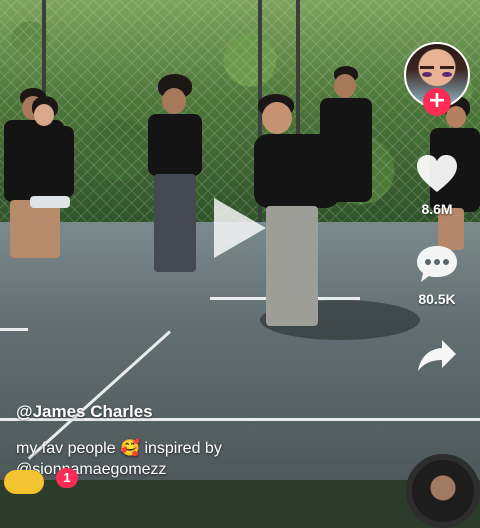  What do you see at coordinates (443, 491) in the screenshot?
I see `sound-disc` at bounding box center [443, 491].